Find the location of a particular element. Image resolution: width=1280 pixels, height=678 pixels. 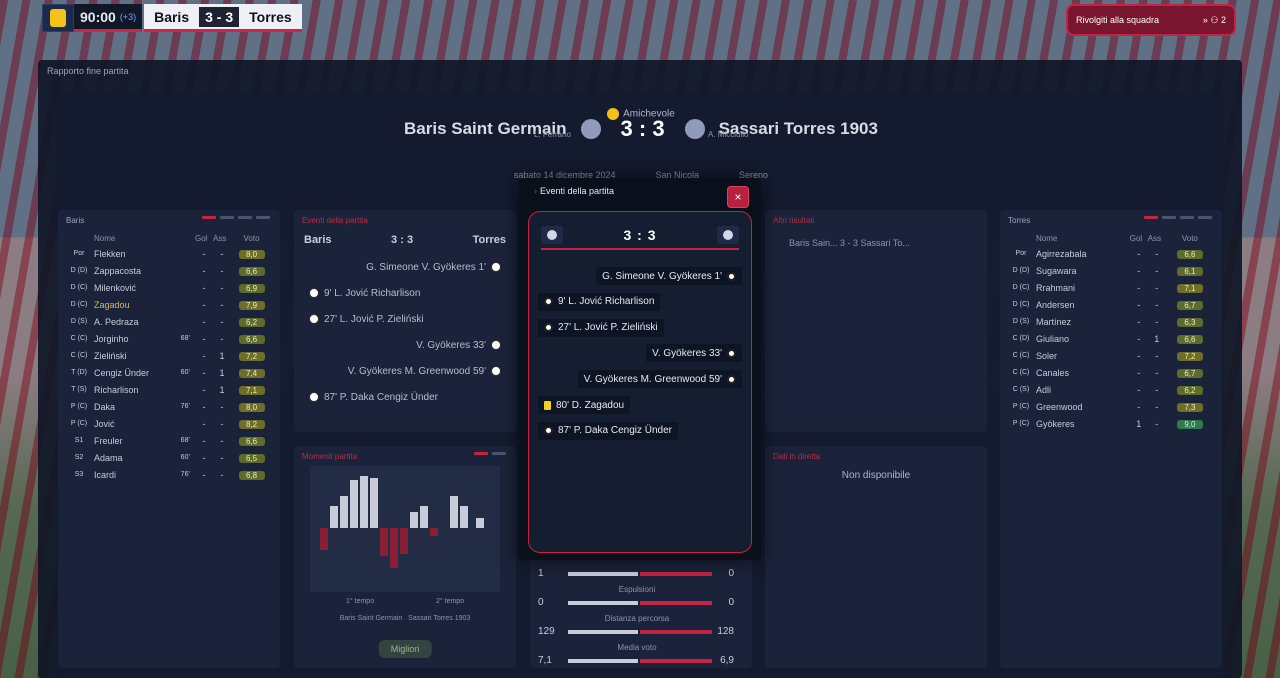

stat-away: 128 is located at coordinates (725, 631).